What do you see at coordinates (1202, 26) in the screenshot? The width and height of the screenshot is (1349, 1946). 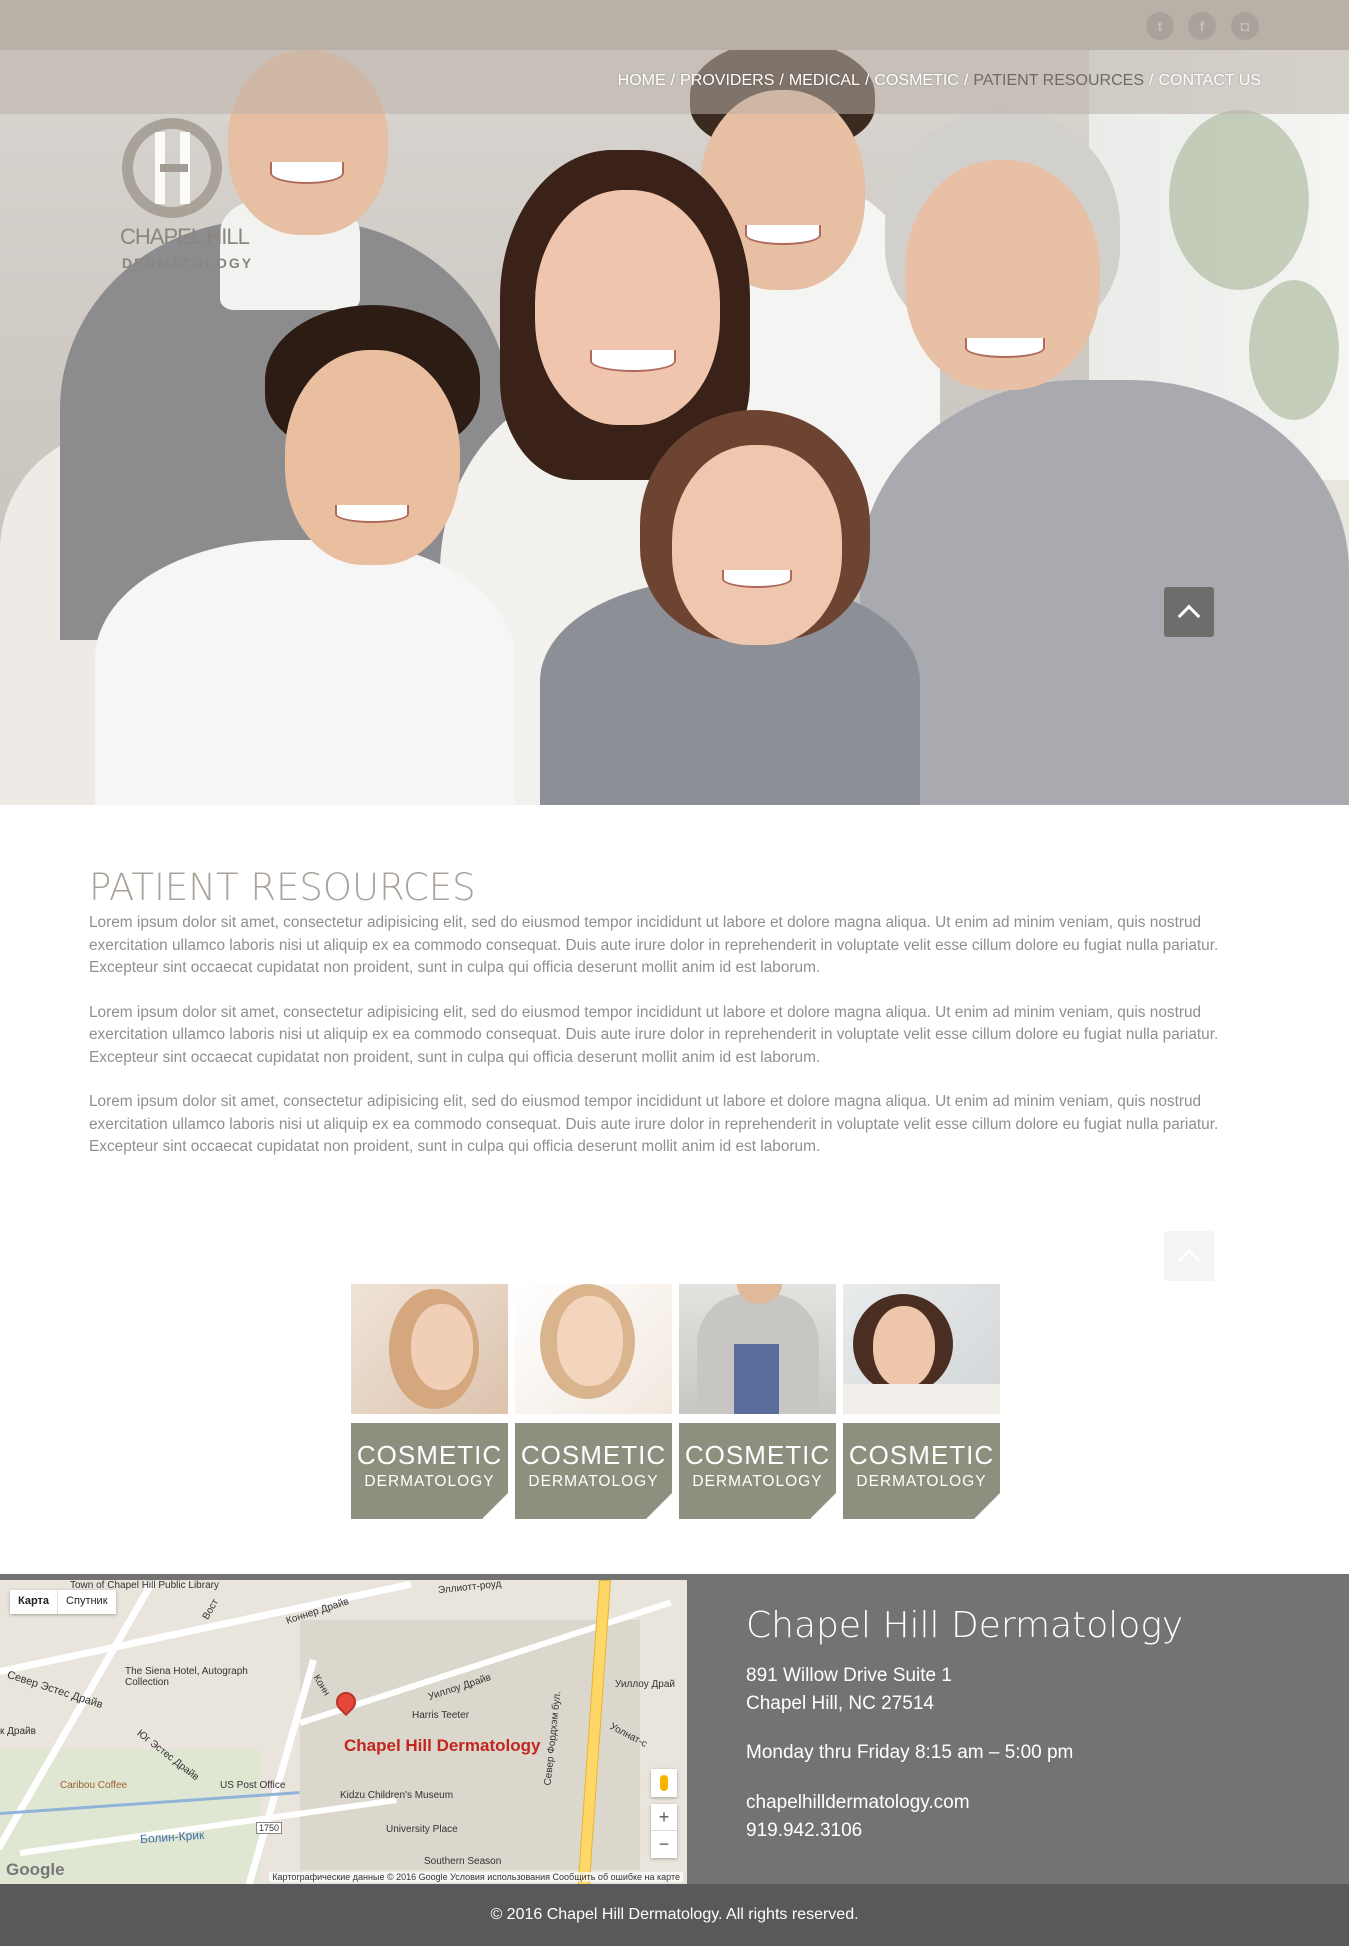 I see `facebook-icon: f` at bounding box center [1202, 26].